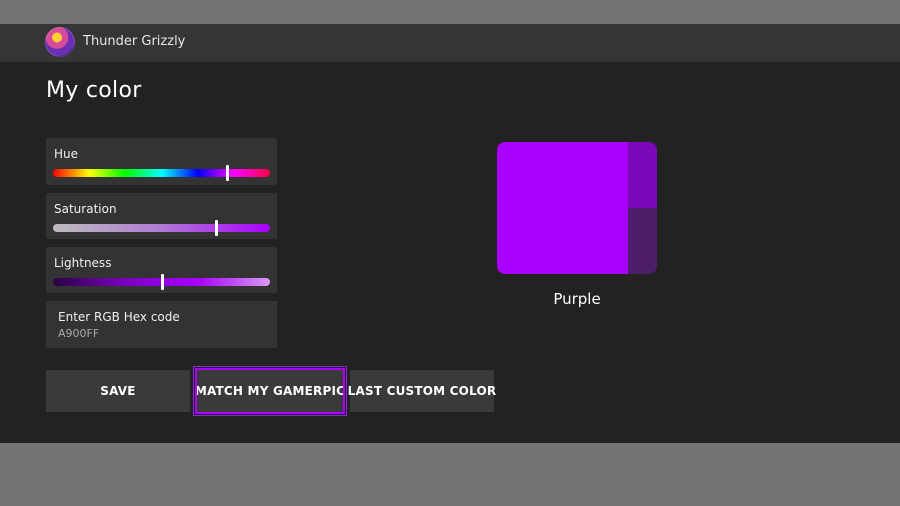  Describe the element at coordinates (161, 216) in the screenshot. I see `saturation-slider-panel: Saturation` at that location.